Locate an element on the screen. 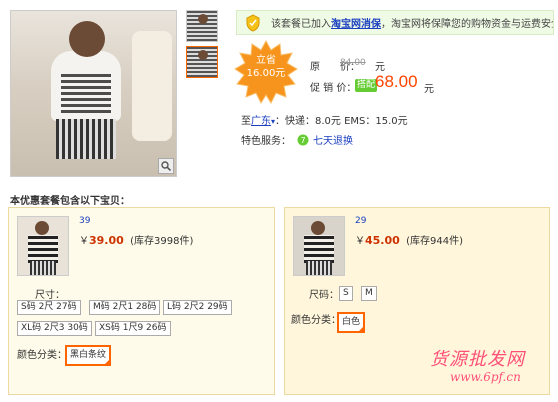  savings-badge-amount: 16.00元 is located at coordinates (266, 73).